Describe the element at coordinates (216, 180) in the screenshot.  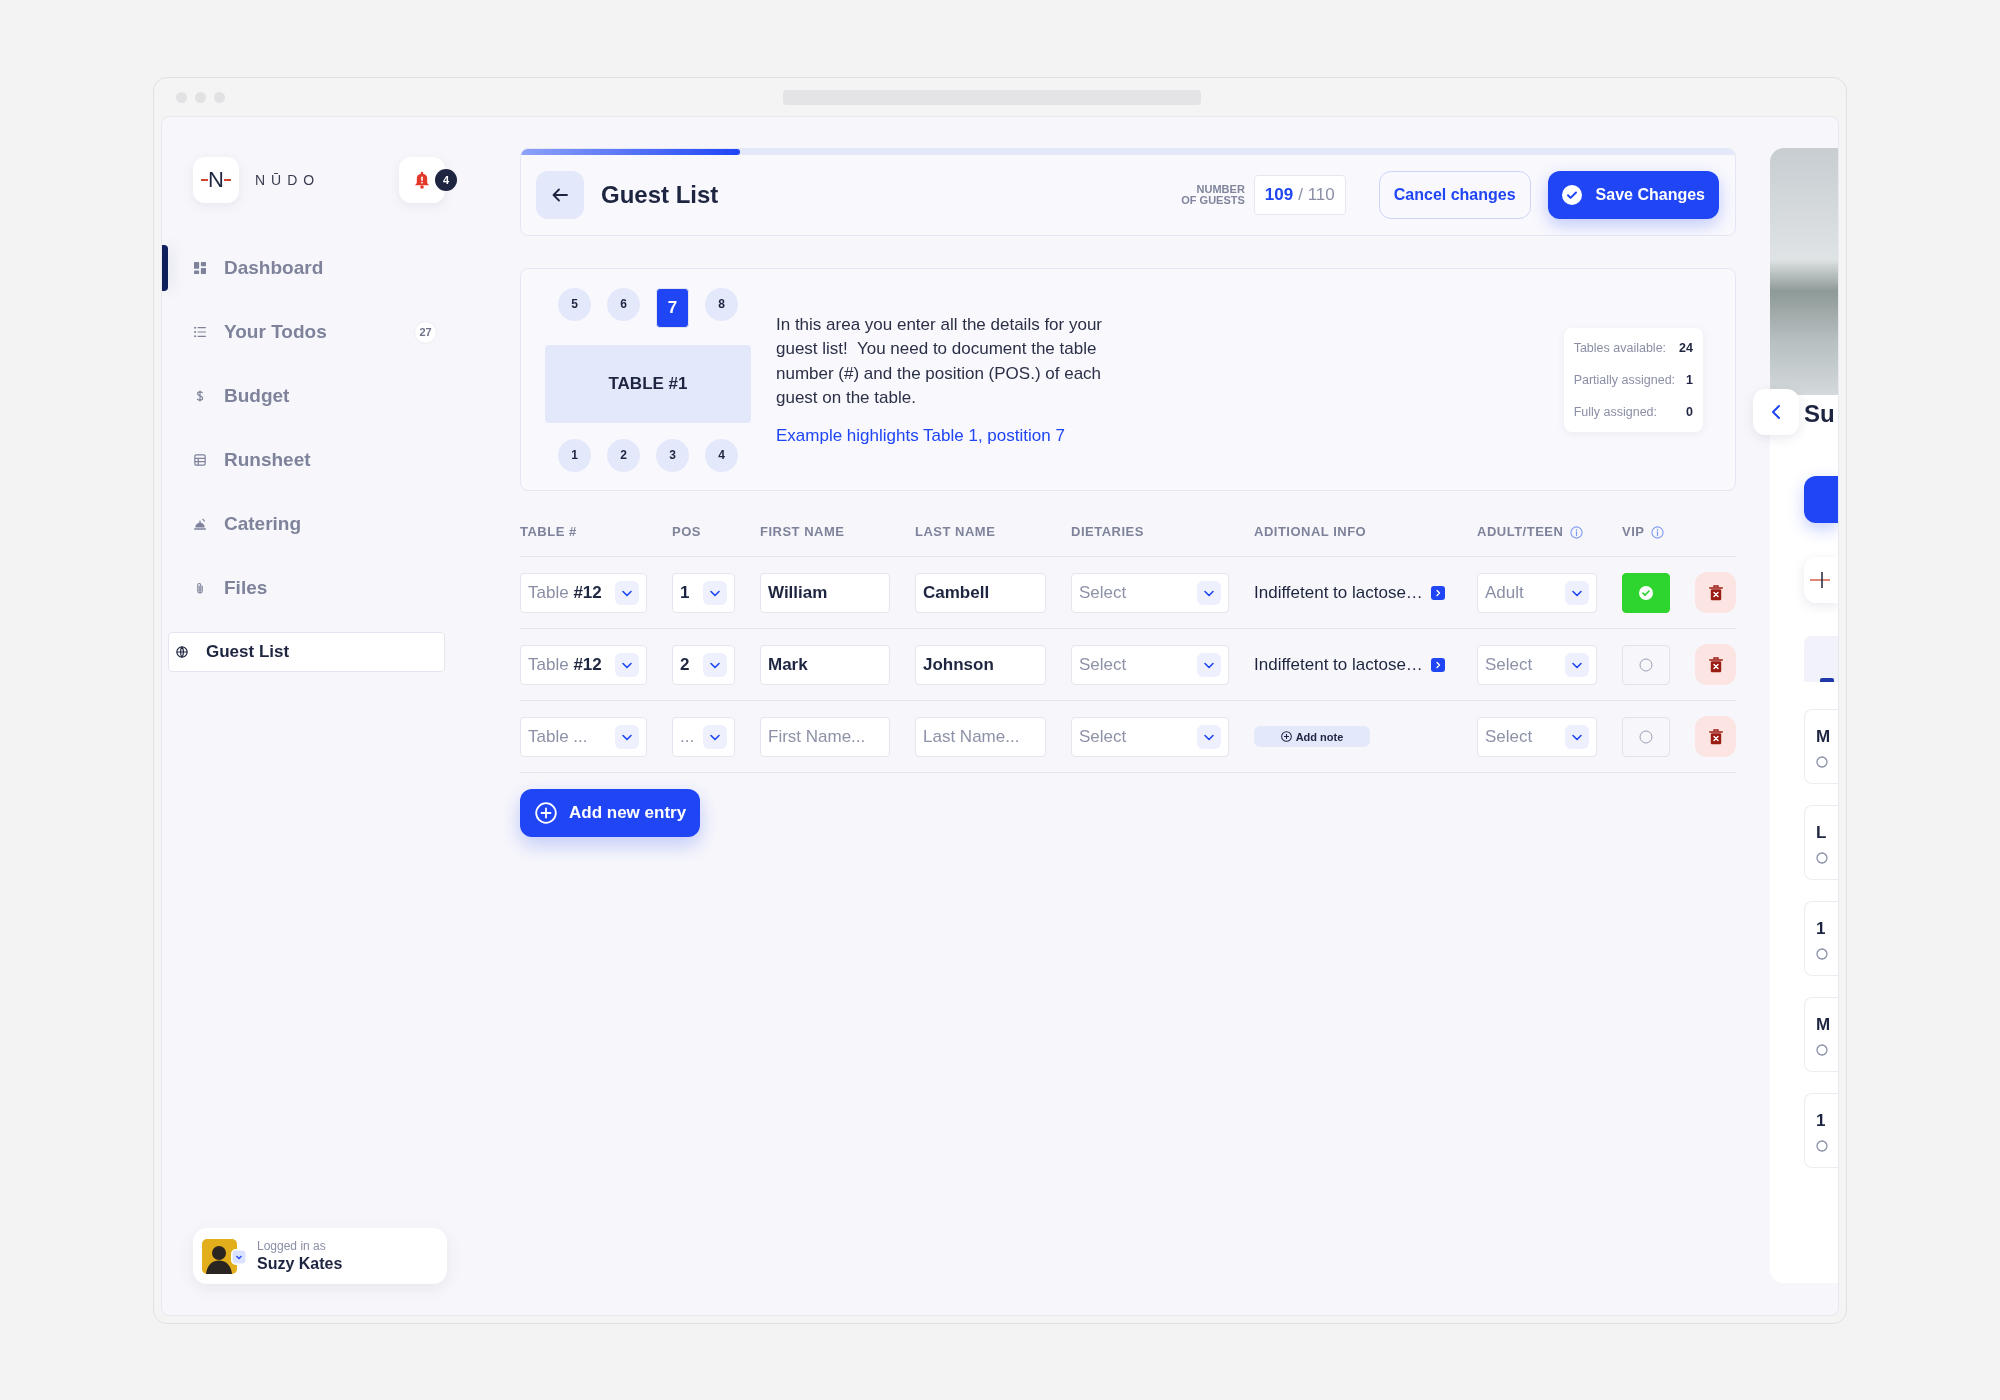
I see `logo-letter: N` at that location.